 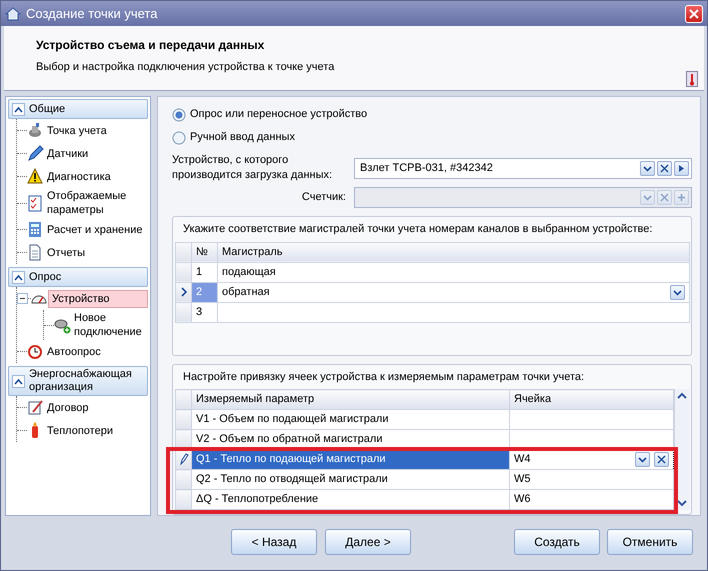 I want to click on table-cell: W5, so click(x=592, y=480).